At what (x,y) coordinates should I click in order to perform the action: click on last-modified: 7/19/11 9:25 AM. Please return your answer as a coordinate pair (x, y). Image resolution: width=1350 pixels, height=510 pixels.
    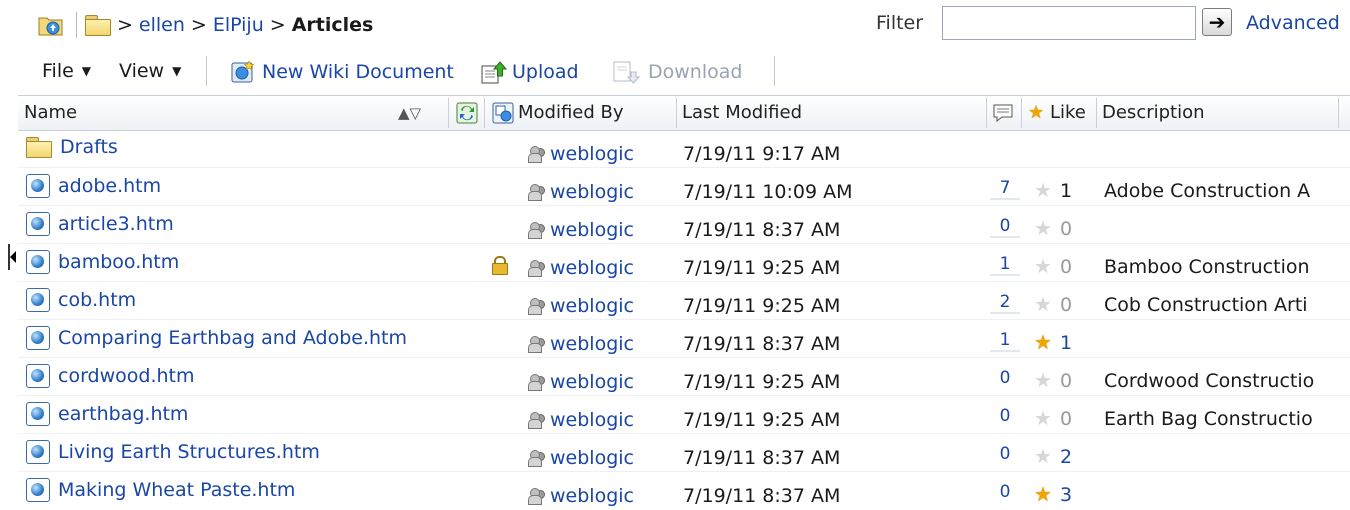
    Looking at the image, I should click on (762, 268).